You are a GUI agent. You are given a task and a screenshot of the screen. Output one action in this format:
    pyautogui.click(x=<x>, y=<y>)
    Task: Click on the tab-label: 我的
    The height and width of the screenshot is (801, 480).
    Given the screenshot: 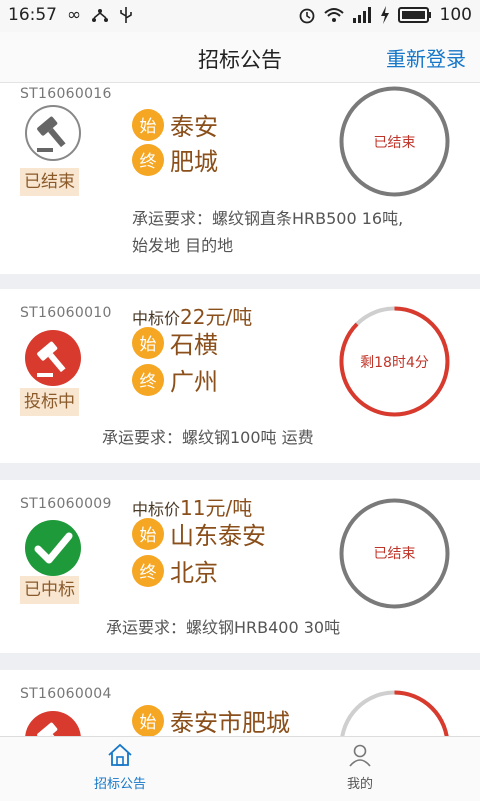 What is the action you would take?
    pyautogui.click(x=359, y=784)
    